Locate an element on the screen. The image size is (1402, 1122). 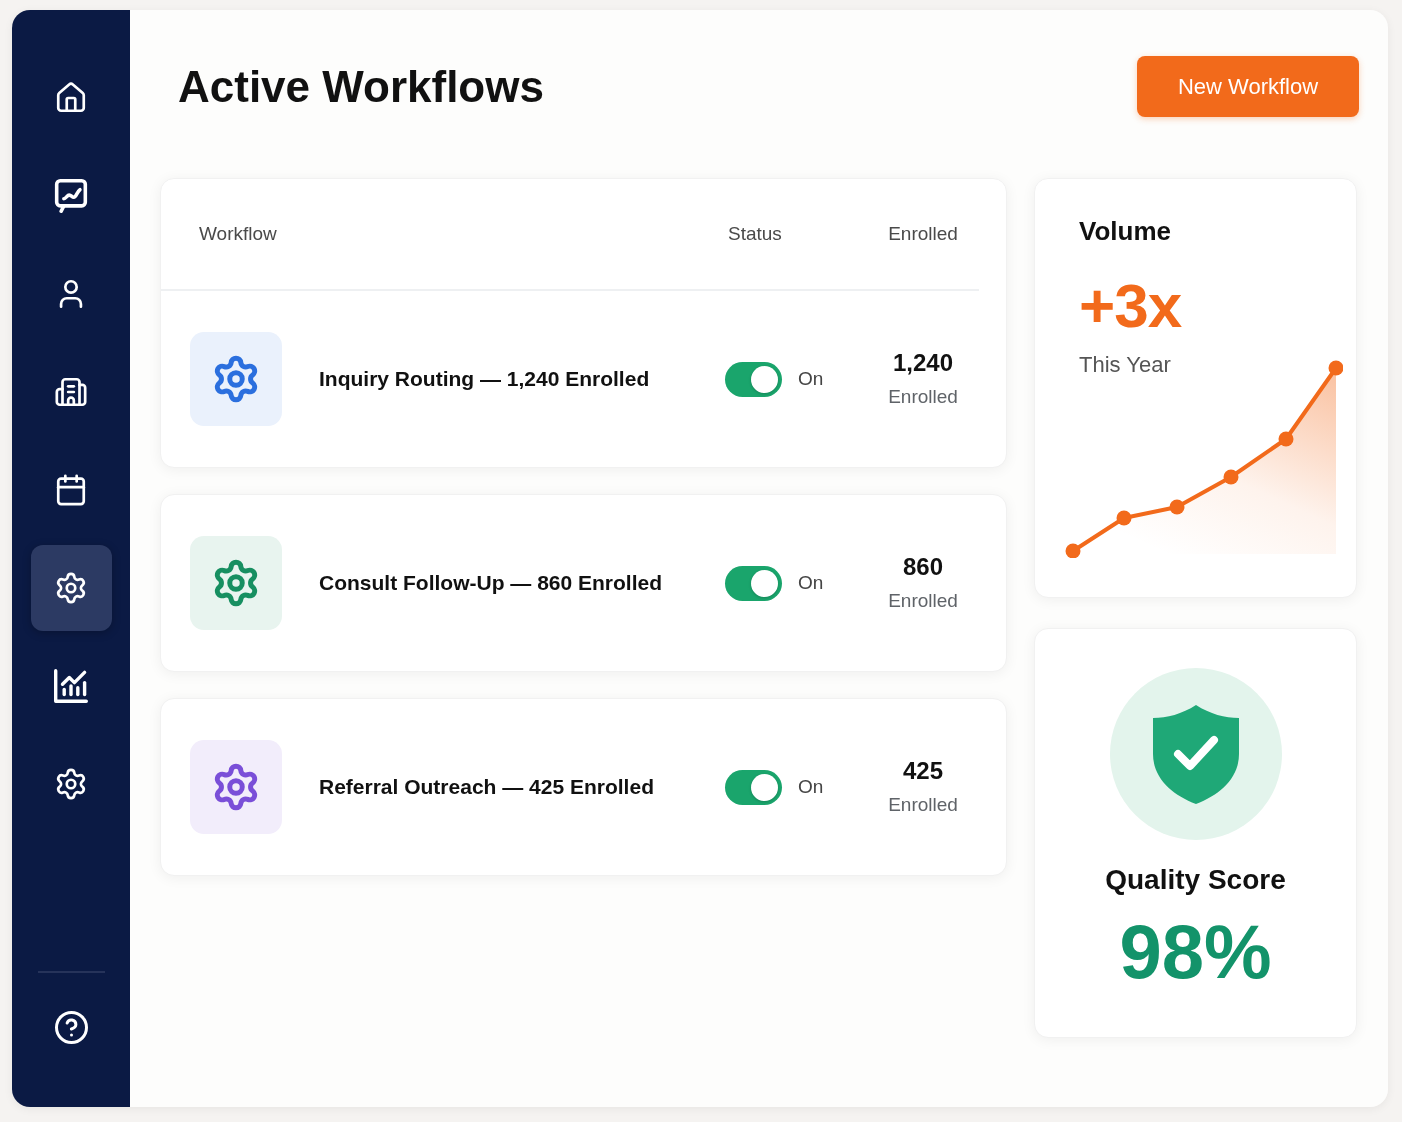
help-icon is located at coordinates (71, 1027).